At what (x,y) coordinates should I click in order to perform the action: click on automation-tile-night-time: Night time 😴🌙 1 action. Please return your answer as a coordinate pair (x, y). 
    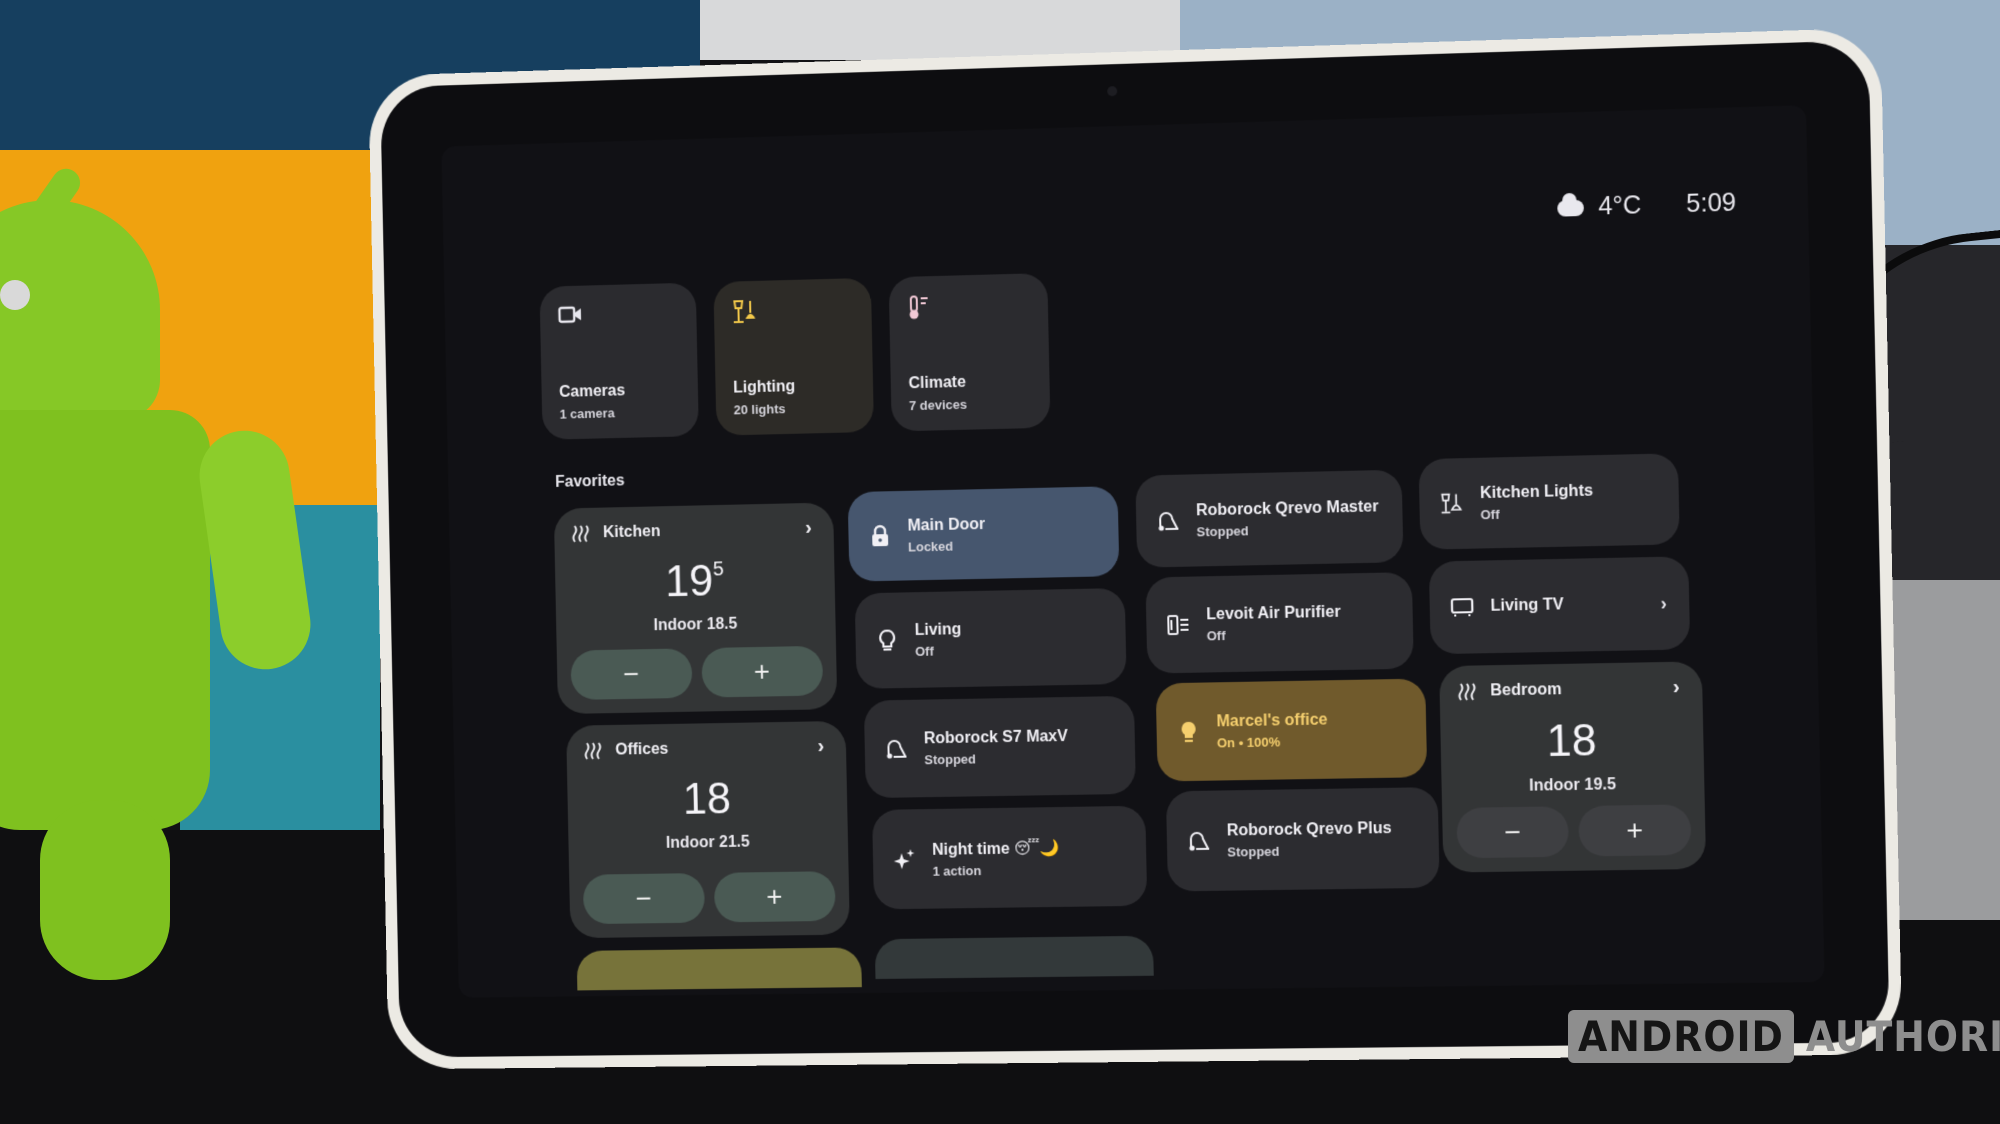
    Looking at the image, I should click on (1009, 857).